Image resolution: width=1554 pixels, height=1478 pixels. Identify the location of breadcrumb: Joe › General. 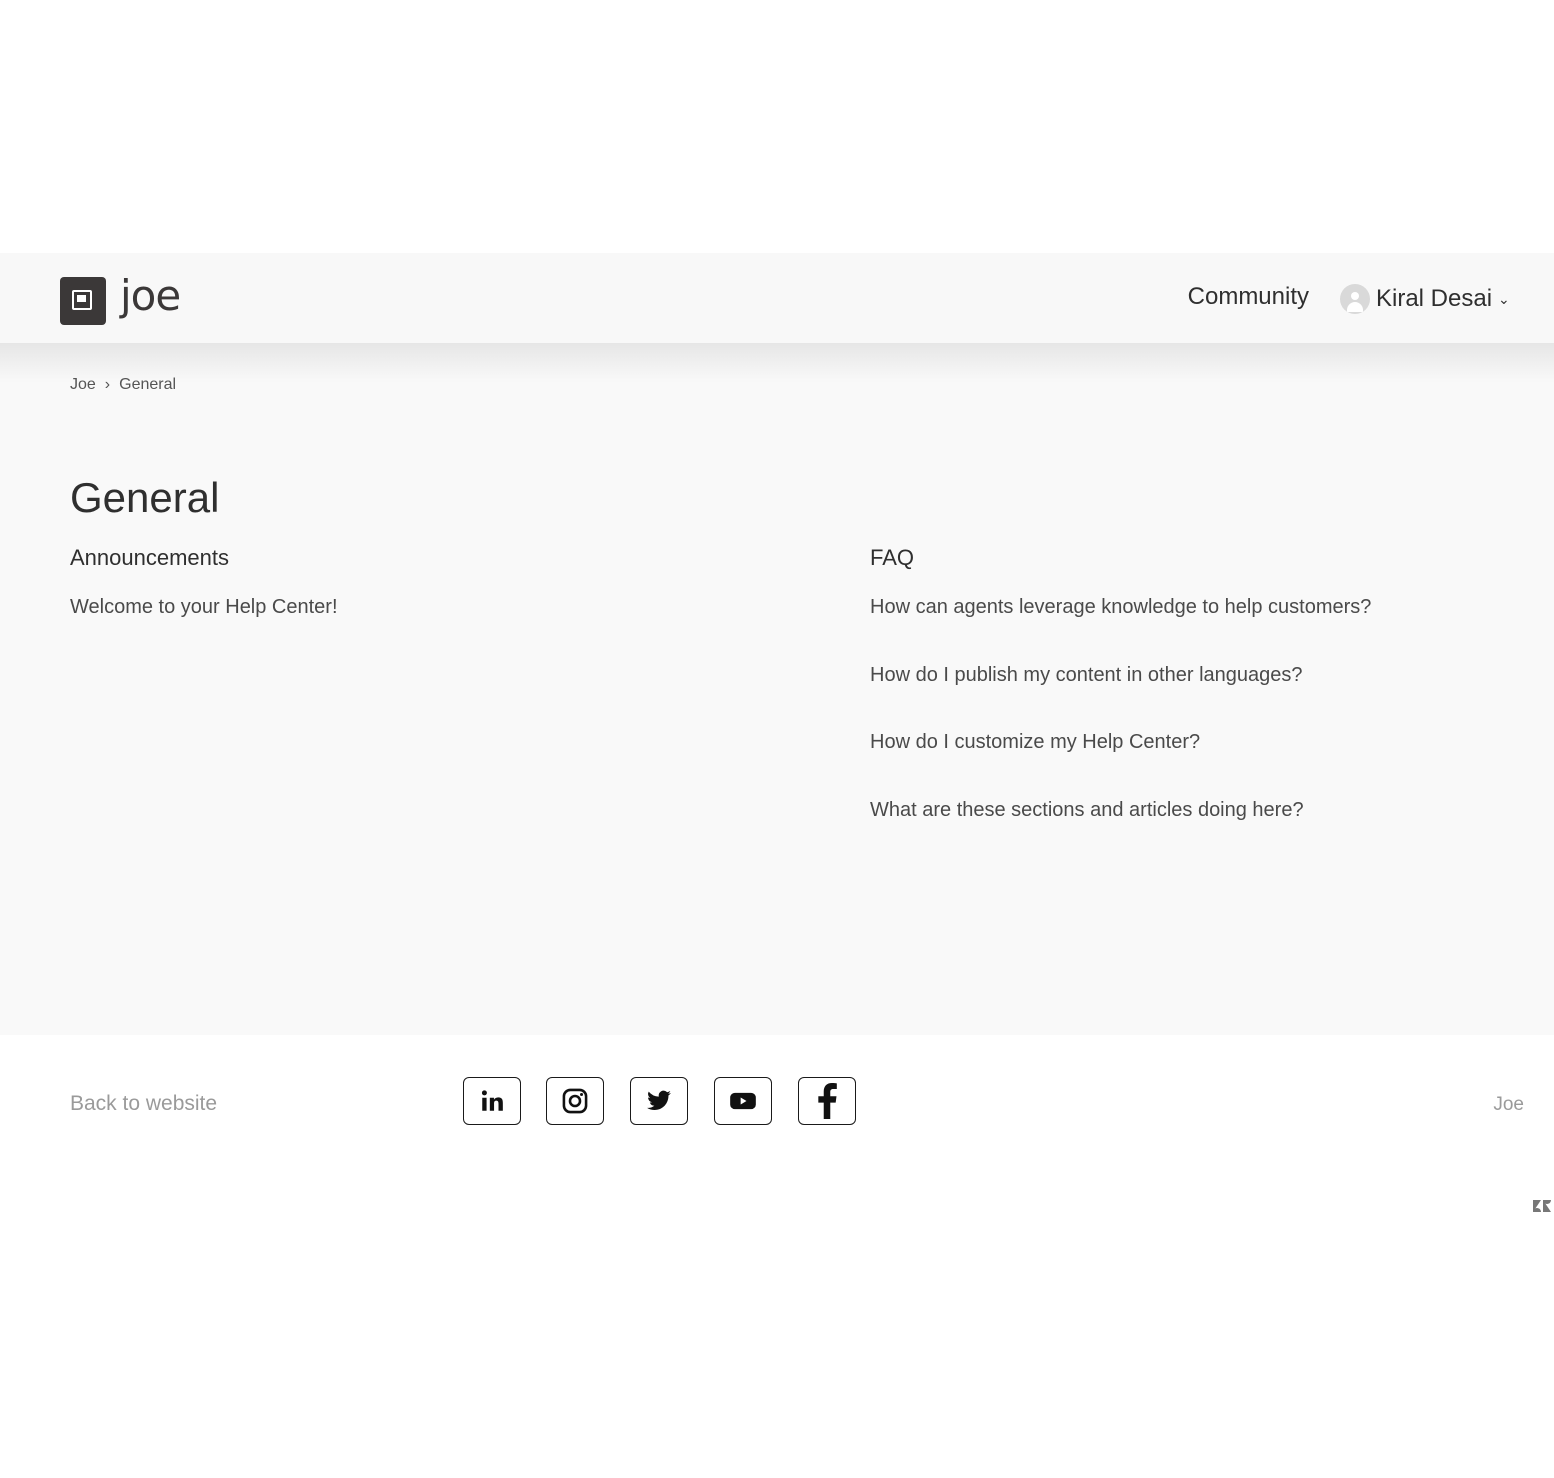
(123, 385).